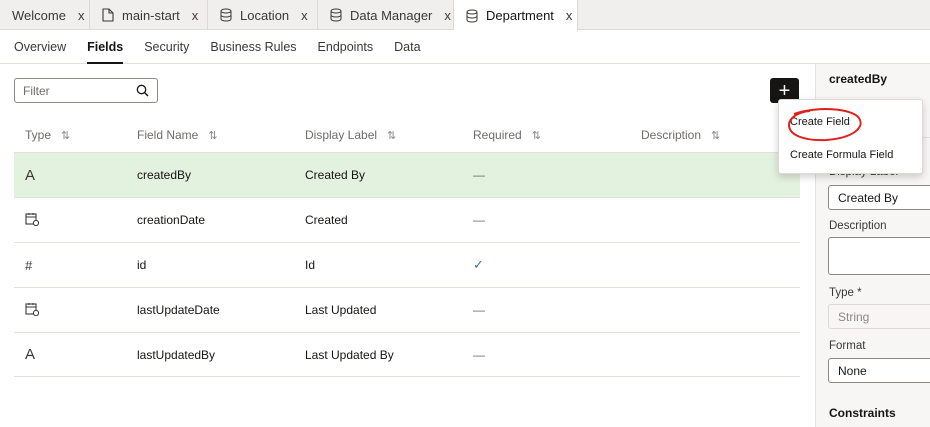 The image size is (930, 427). I want to click on panel-title: createdBy, so click(858, 79).